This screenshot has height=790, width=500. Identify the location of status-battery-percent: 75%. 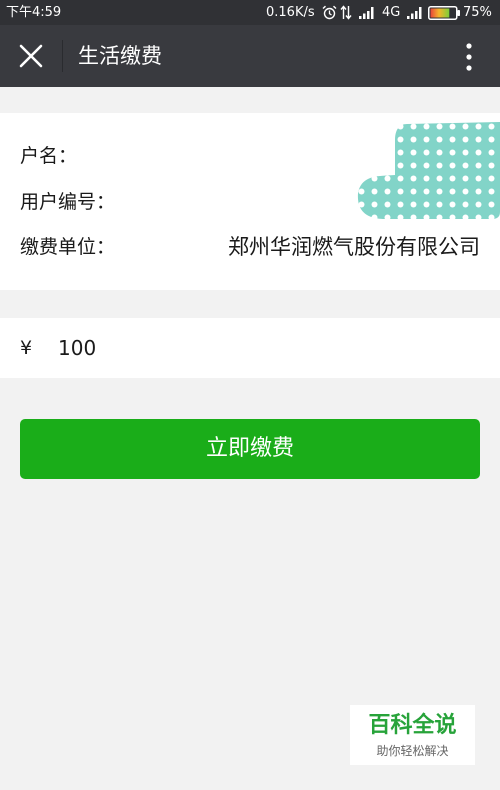
(477, 12).